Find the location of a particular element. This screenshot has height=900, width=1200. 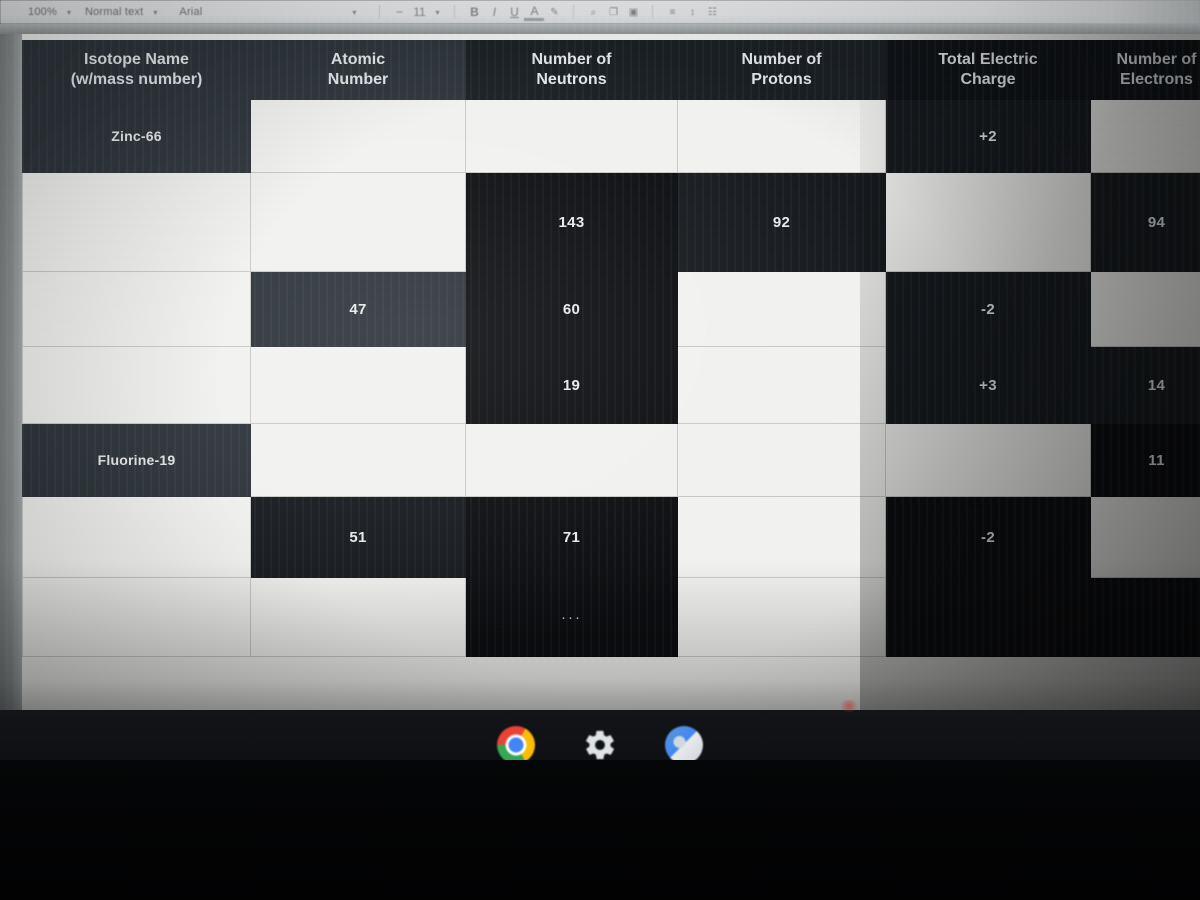

column-header-line: Electrons is located at coordinates (1156, 79).